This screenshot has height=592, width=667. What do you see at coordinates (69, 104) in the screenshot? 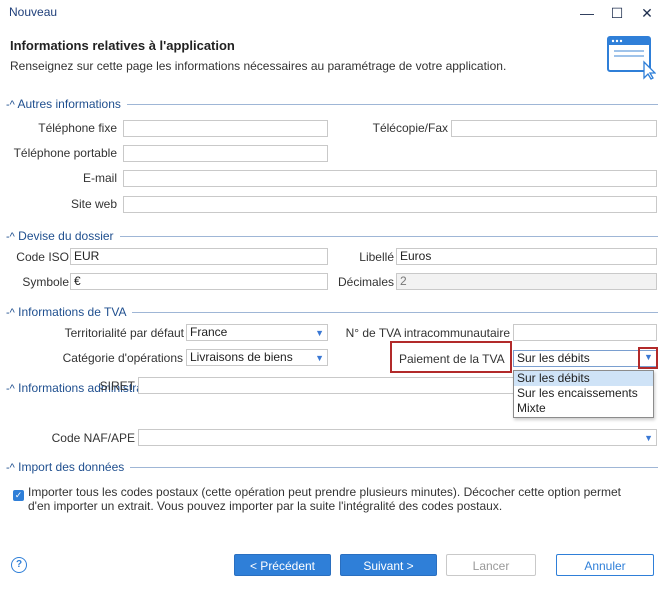
I see `section-title: Autres informations` at bounding box center [69, 104].